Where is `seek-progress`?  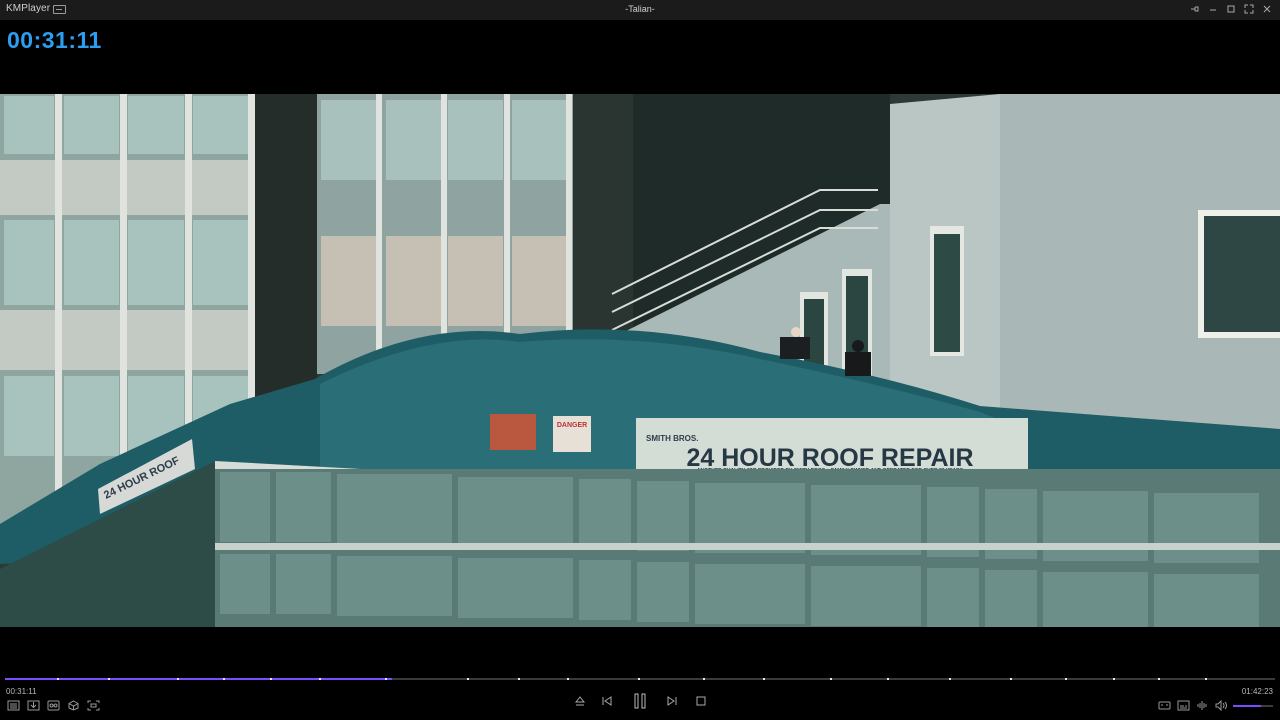
seek-progress is located at coordinates (199, 679).